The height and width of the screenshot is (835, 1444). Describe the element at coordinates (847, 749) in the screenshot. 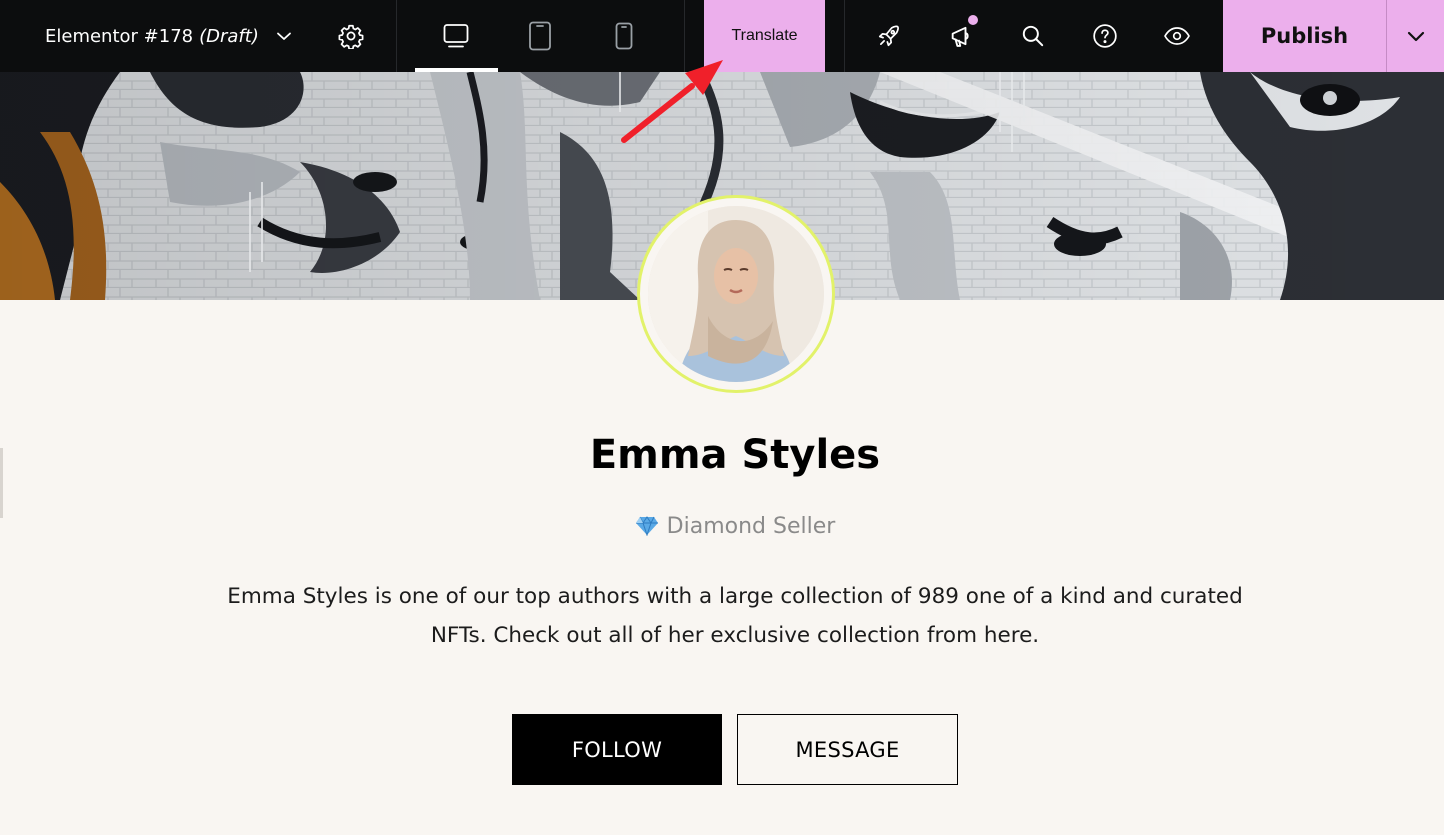

I see `message-button: MESSAGE` at that location.